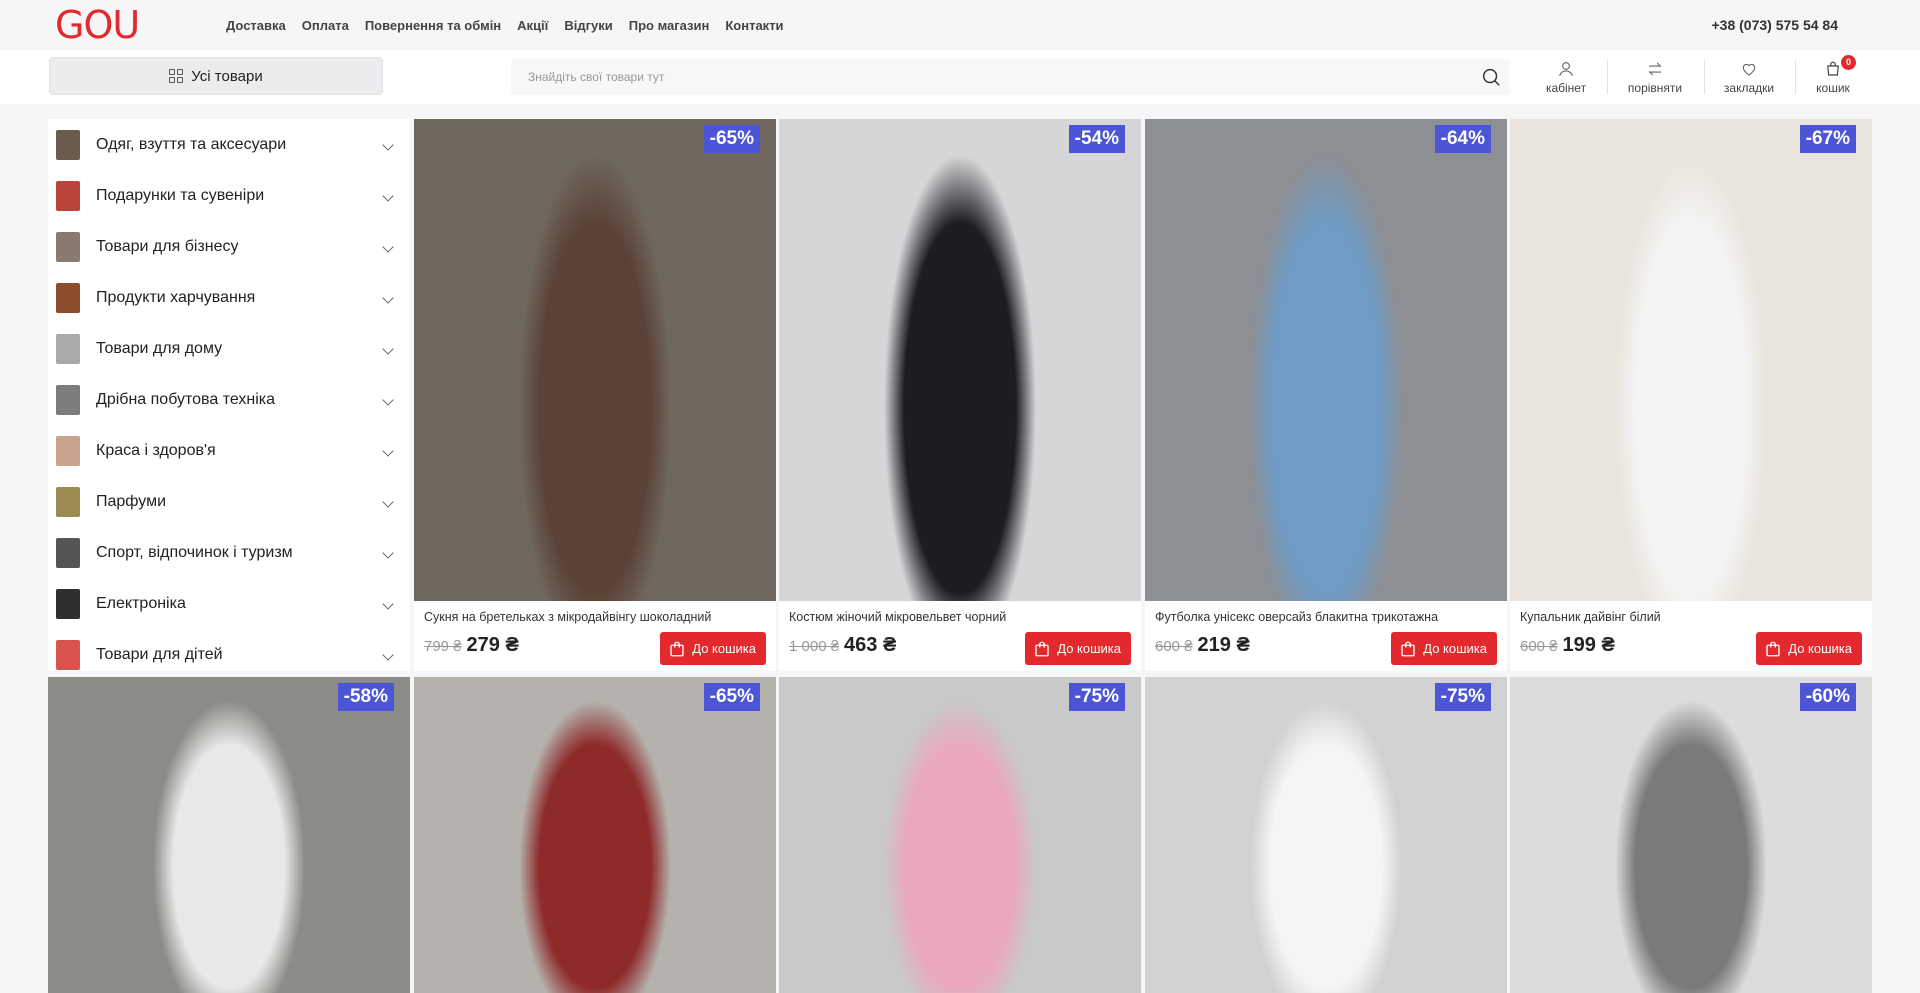 The height and width of the screenshot is (993, 1920). Describe the element at coordinates (754, 25) in the screenshot. I see `nav-link-contacts: Контакти` at that location.